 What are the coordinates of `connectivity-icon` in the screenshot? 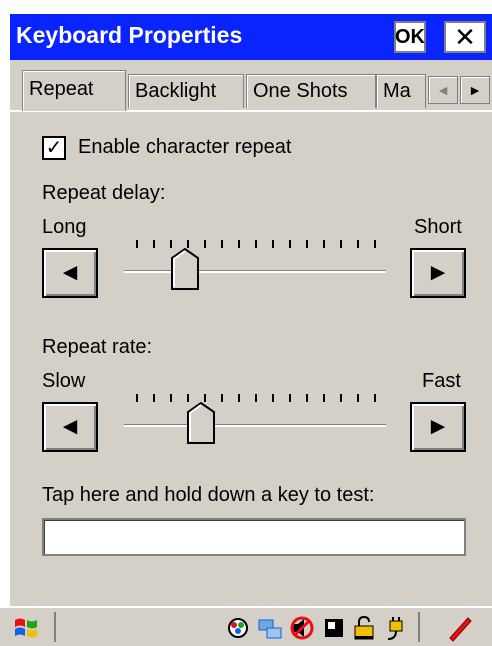 It's located at (270, 628).